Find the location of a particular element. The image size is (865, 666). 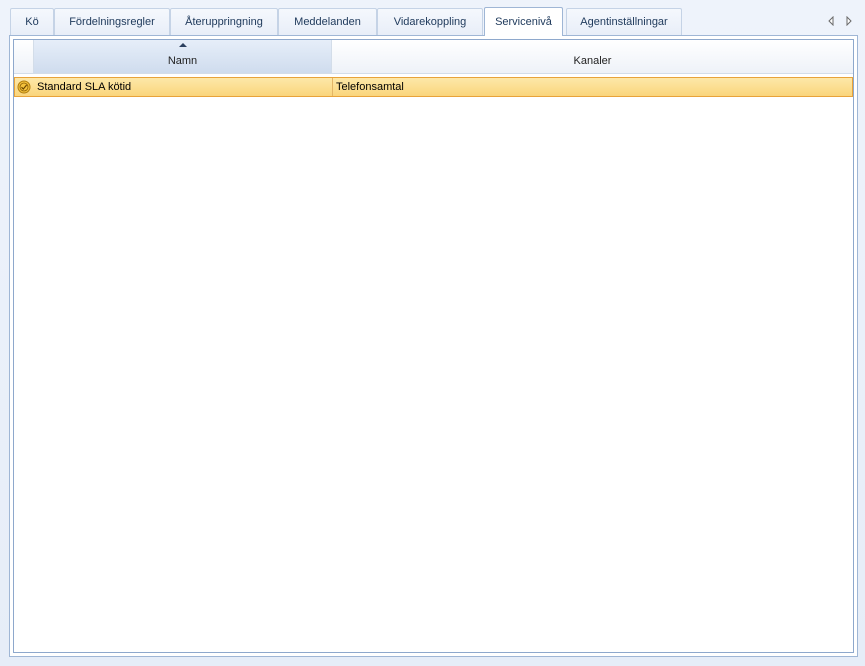

tab-agentinstallningar: Agentinställningar is located at coordinates (624, 21).